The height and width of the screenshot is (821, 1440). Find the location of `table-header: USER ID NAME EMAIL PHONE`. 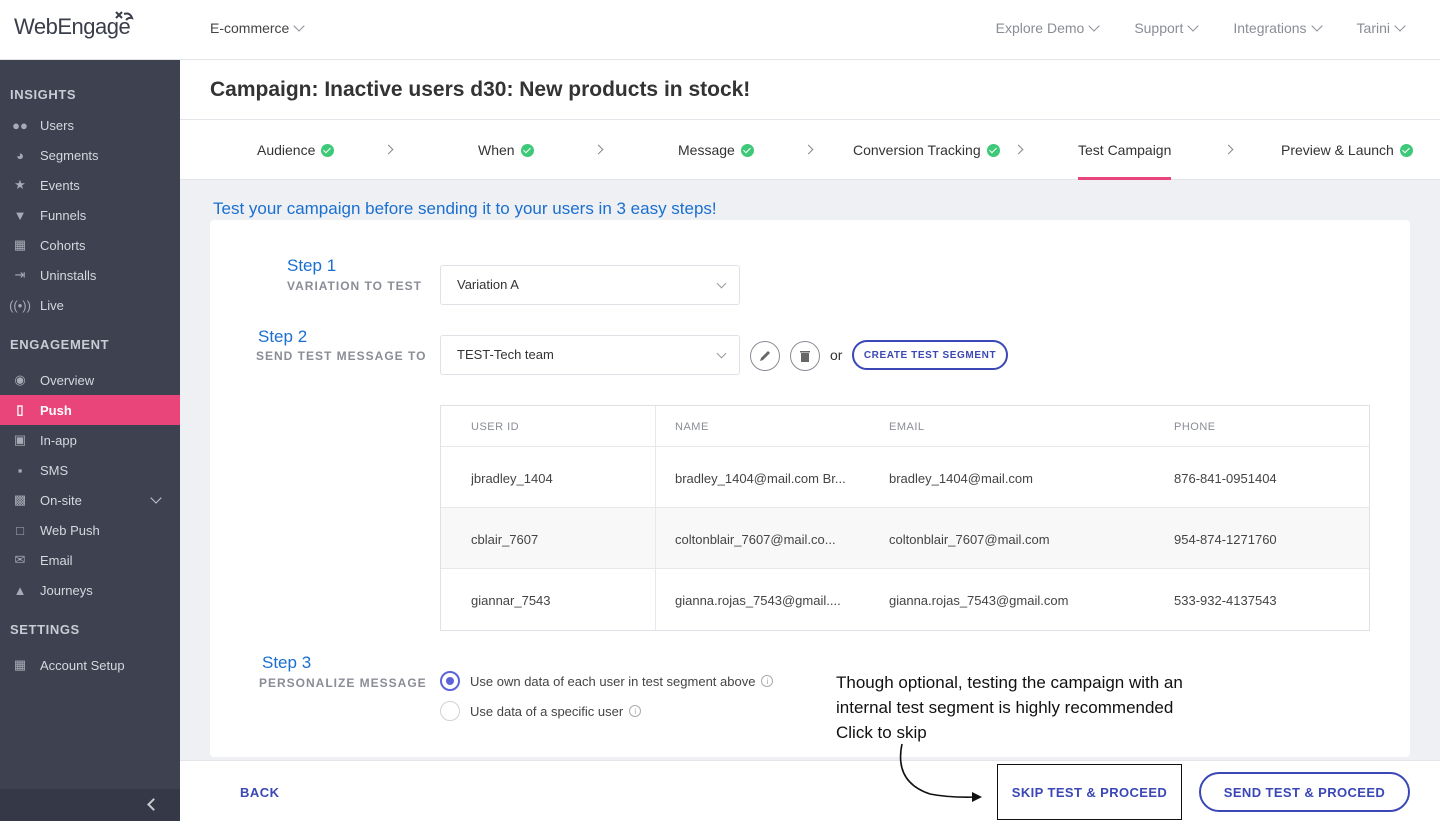

table-header: USER ID NAME EMAIL PHONE is located at coordinates (905, 426).